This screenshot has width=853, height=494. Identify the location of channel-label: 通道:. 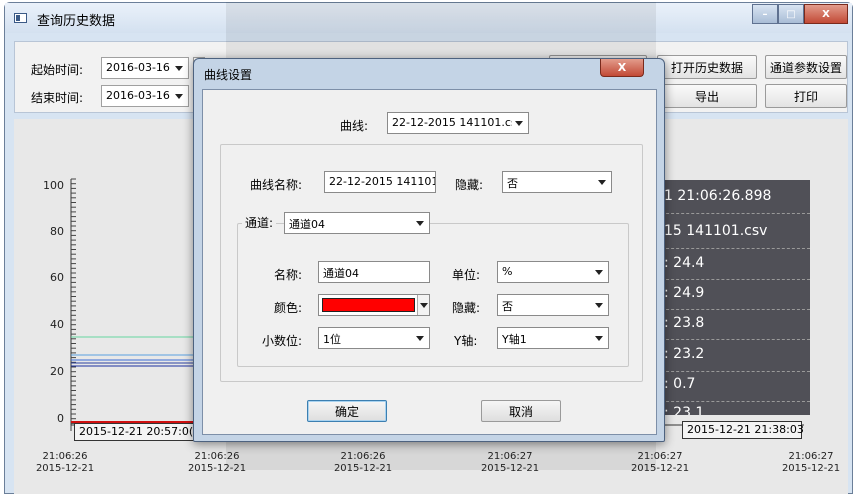
(259, 222).